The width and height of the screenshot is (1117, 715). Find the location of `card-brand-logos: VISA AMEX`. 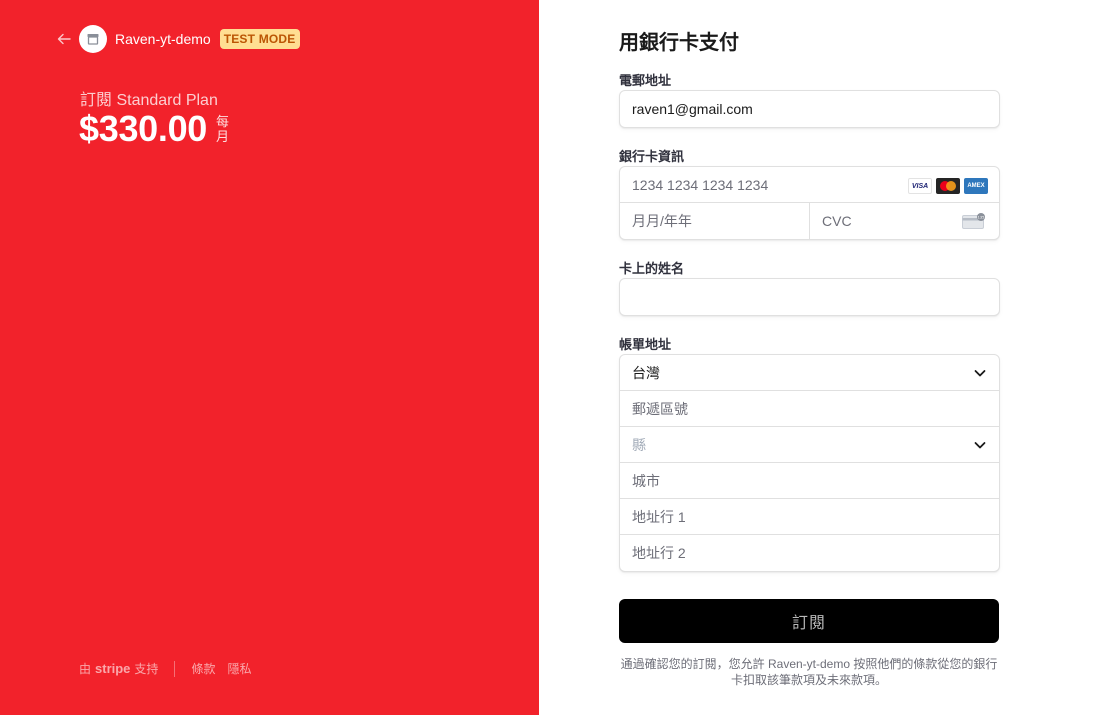

card-brand-logos: VISA AMEX is located at coordinates (948, 186).